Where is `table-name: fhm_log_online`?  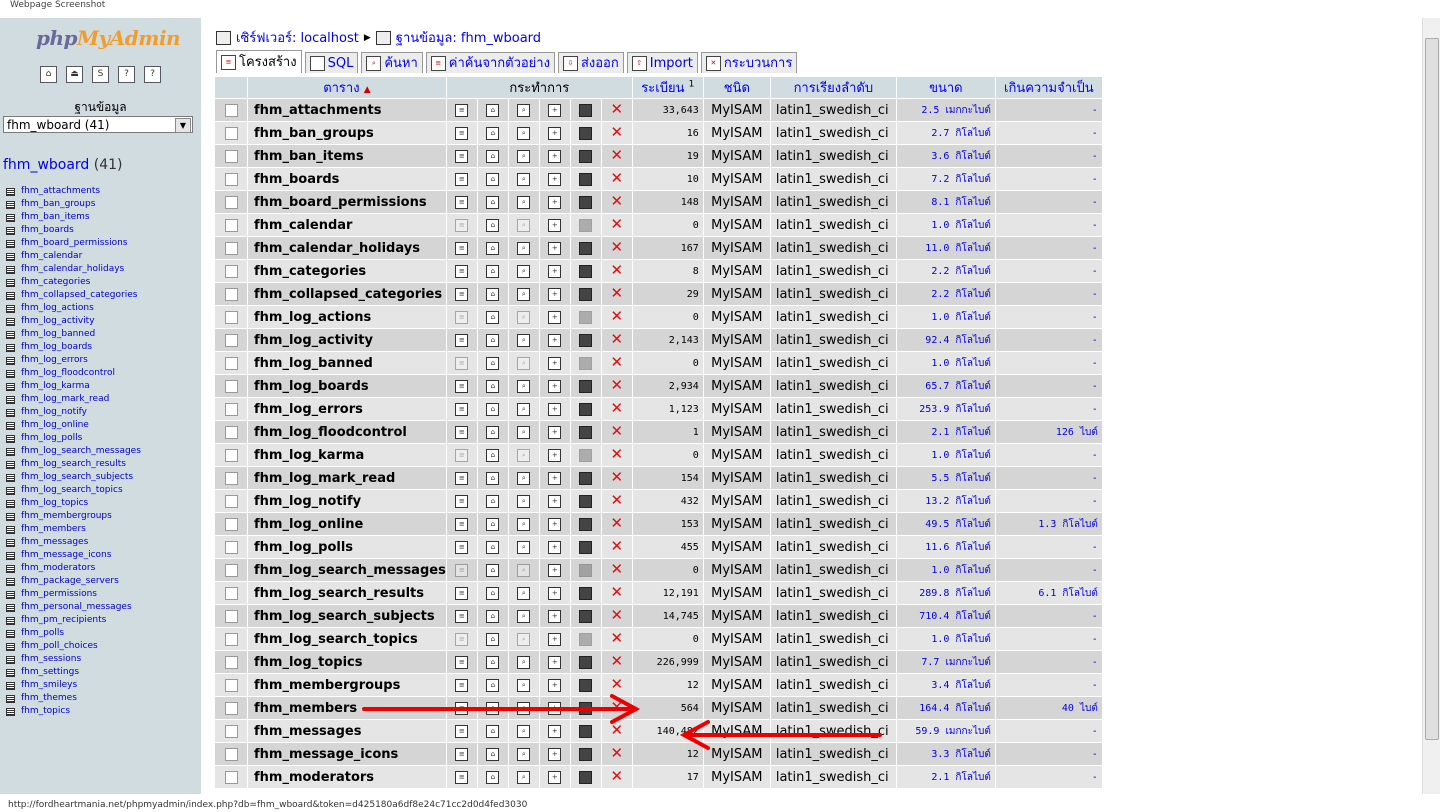
table-name: fhm_log_online is located at coordinates (347, 524).